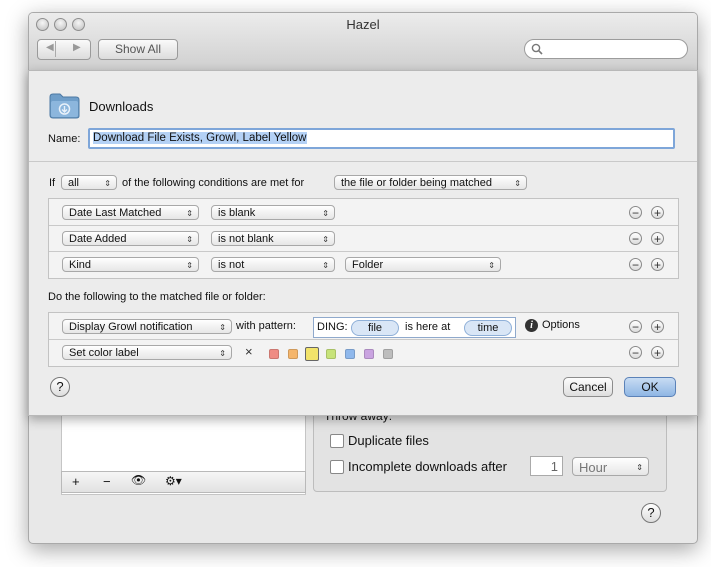 The height and width of the screenshot is (567, 711). What do you see at coordinates (147, 352) in the screenshot?
I see `action-popup: Set color label ⇕` at bounding box center [147, 352].